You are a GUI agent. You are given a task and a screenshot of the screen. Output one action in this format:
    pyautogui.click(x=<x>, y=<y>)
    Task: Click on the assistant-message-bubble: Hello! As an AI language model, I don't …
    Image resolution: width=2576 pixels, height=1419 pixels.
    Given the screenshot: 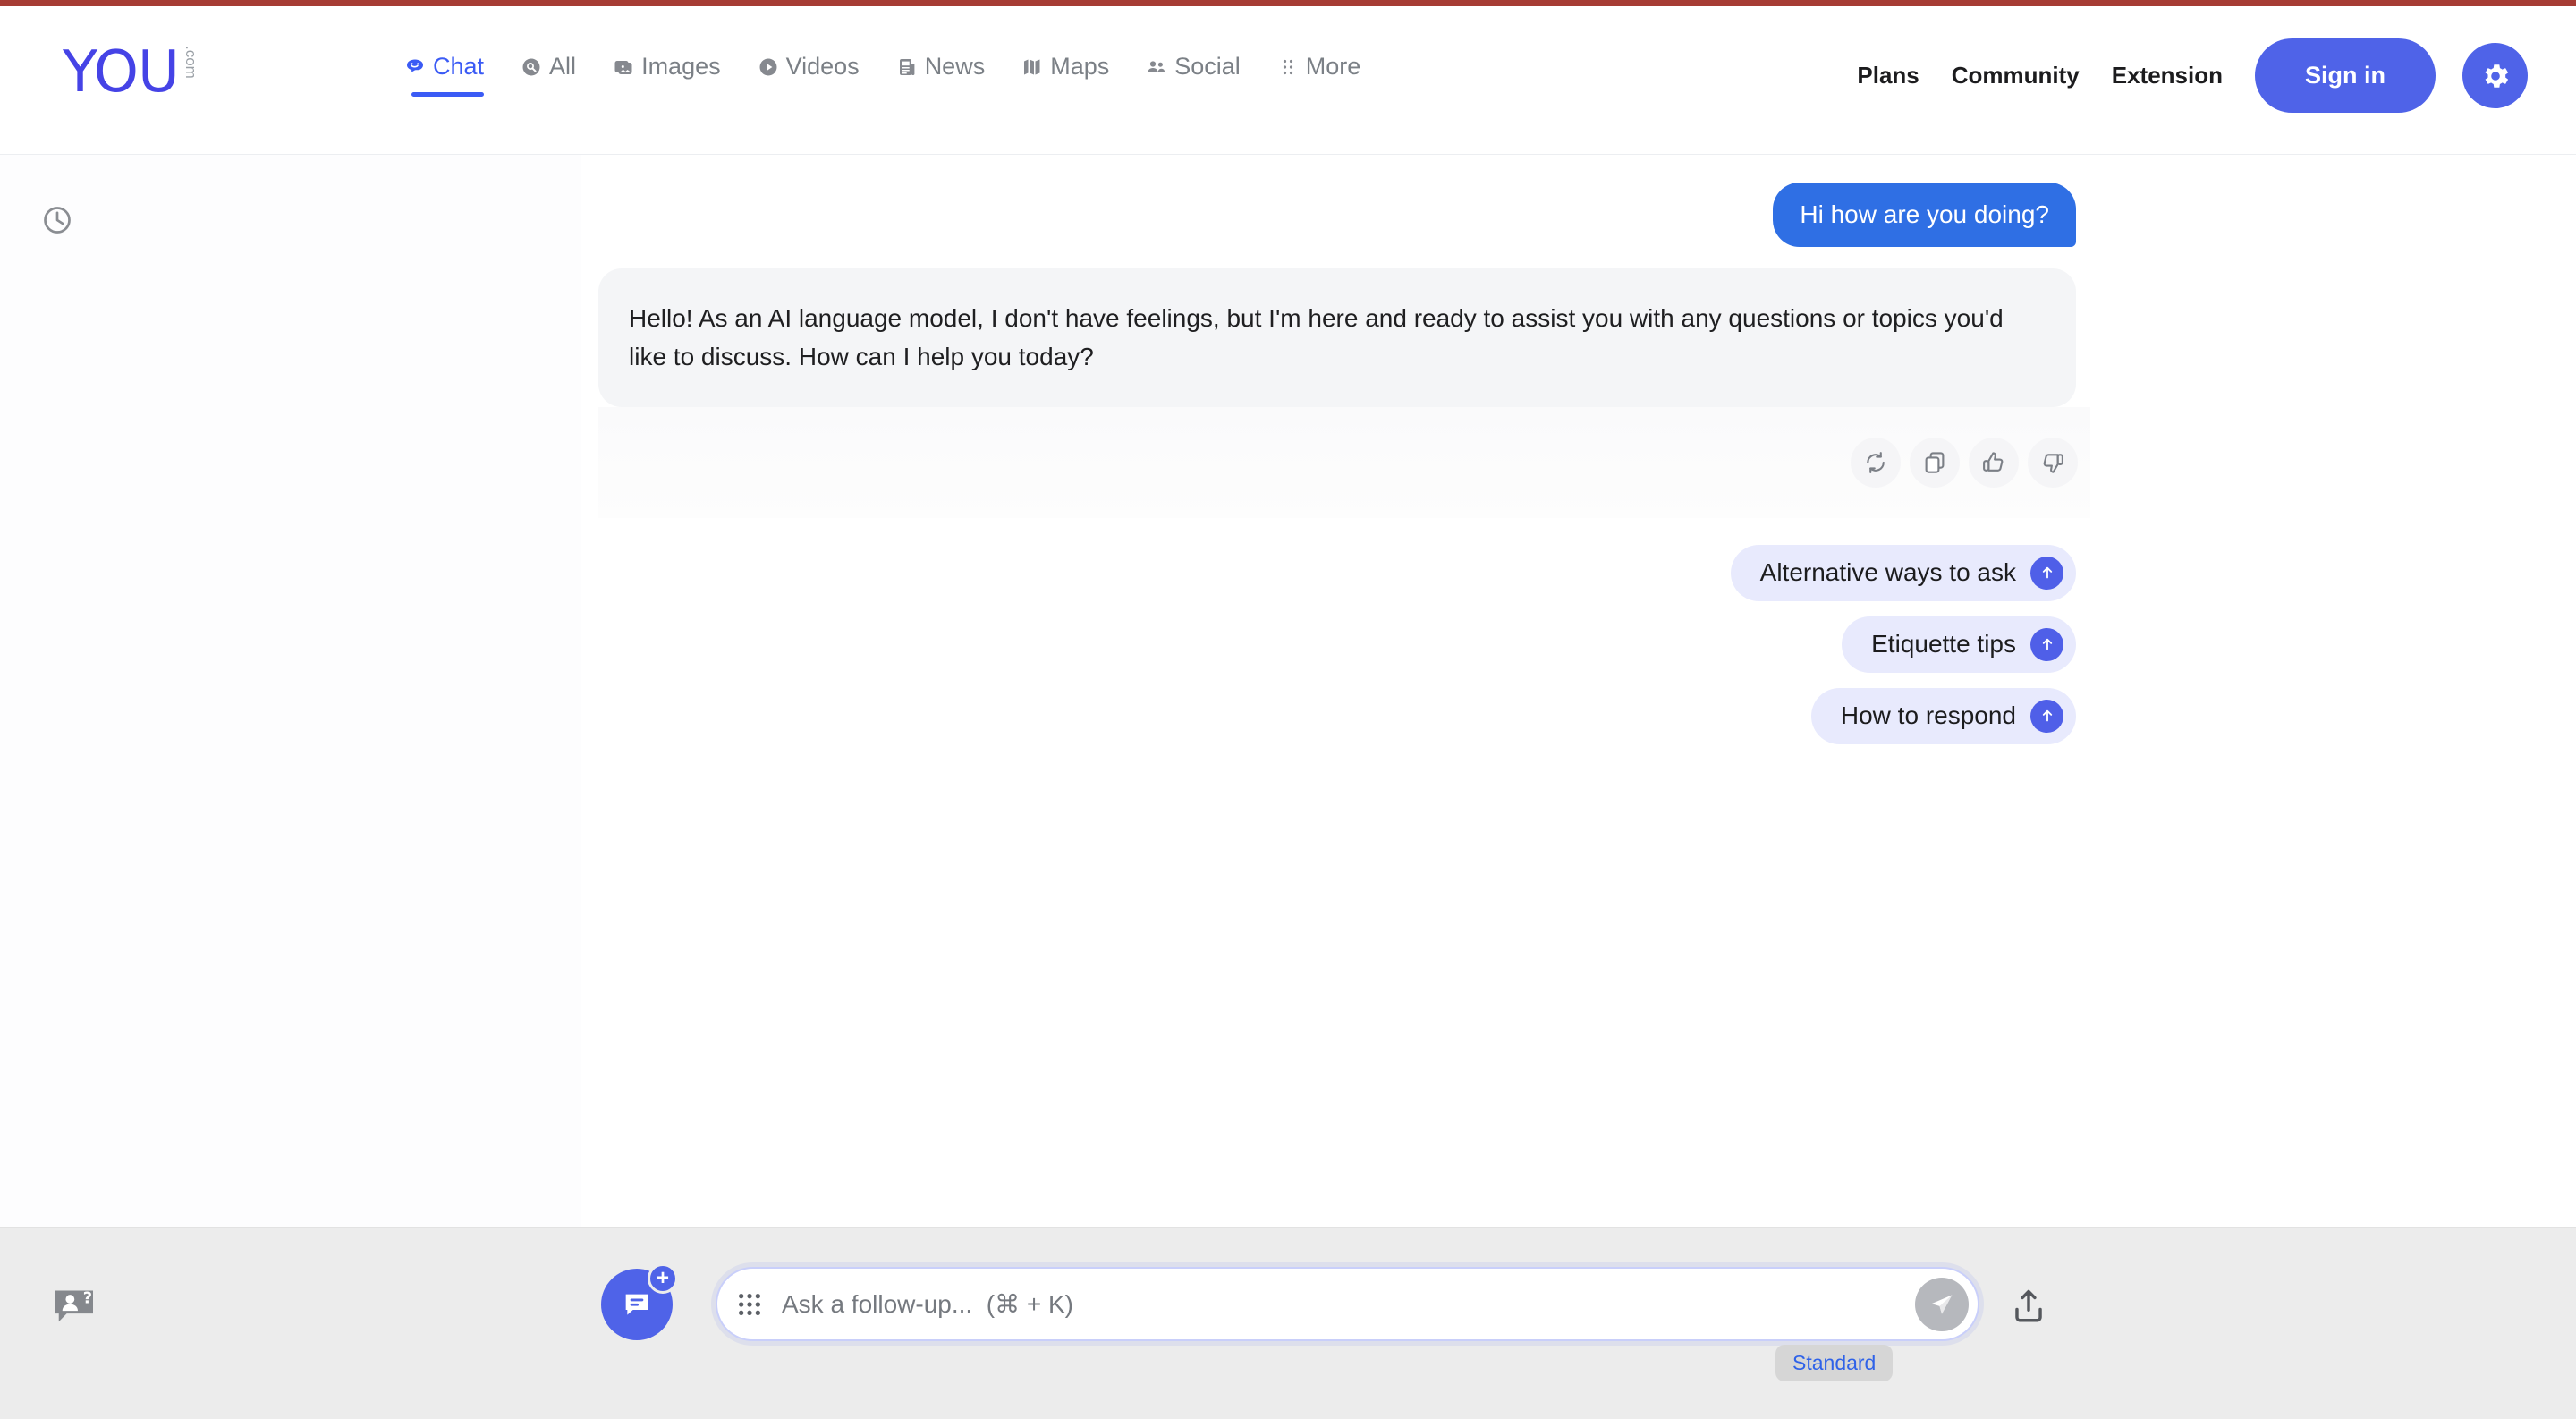 What is the action you would take?
    pyautogui.click(x=1337, y=337)
    